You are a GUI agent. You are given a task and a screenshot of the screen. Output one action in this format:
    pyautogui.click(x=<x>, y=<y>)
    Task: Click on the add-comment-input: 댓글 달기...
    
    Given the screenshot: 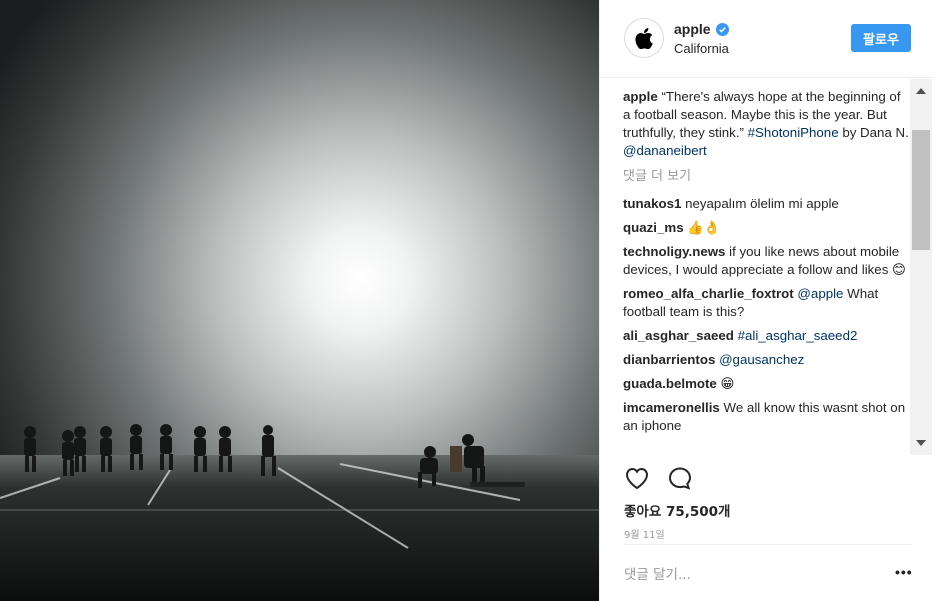 What is the action you would take?
    pyautogui.click(x=657, y=573)
    